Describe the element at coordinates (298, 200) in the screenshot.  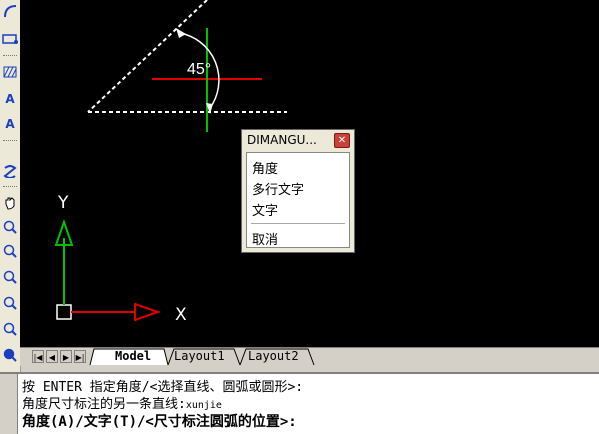
I see `popup-menu: 角度 多行文字 文字 取消` at that location.